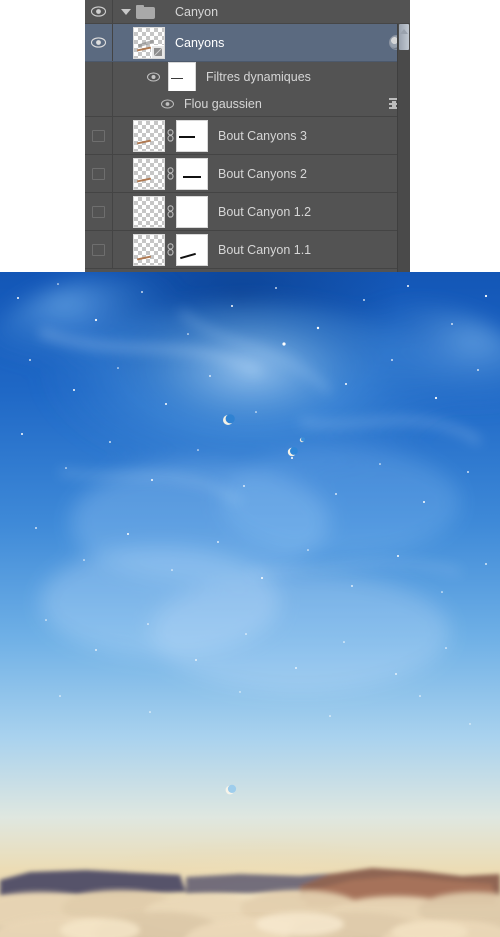 The height and width of the screenshot is (937, 500). I want to click on bout-canyon-1-2-content: Bout Canyon 1.2, so click(261, 211).